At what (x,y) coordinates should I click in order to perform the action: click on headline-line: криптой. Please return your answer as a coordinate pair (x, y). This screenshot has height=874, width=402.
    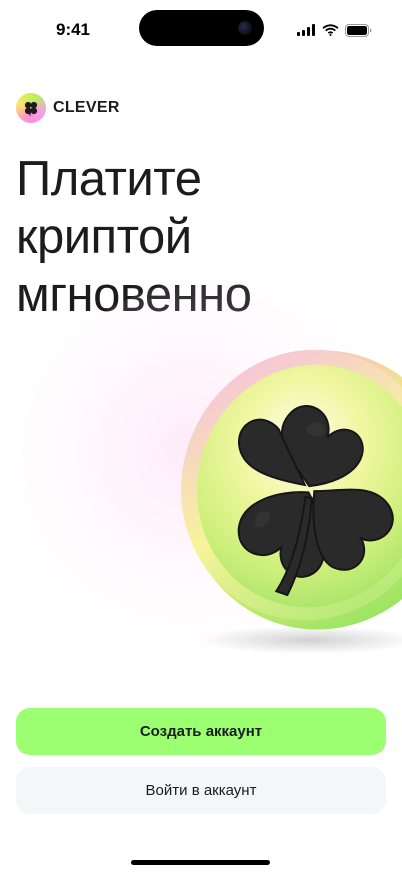
    Looking at the image, I should click on (104, 237).